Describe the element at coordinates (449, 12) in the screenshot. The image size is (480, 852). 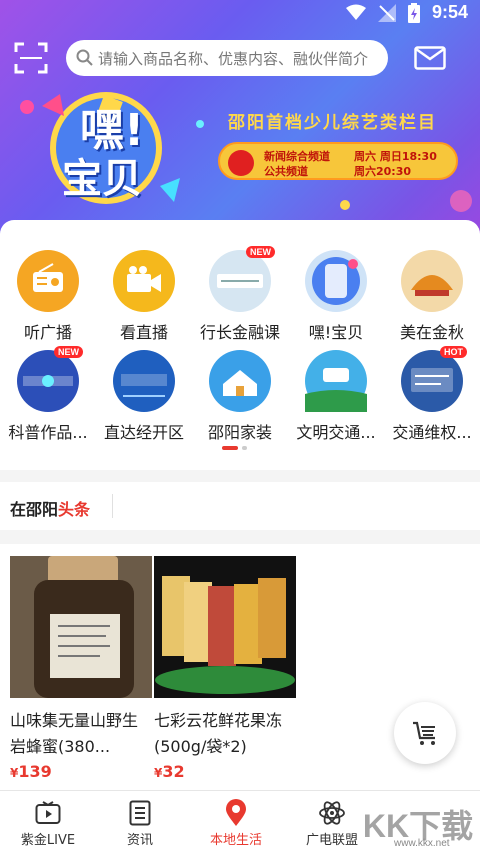
I see `clock: 9:54` at that location.